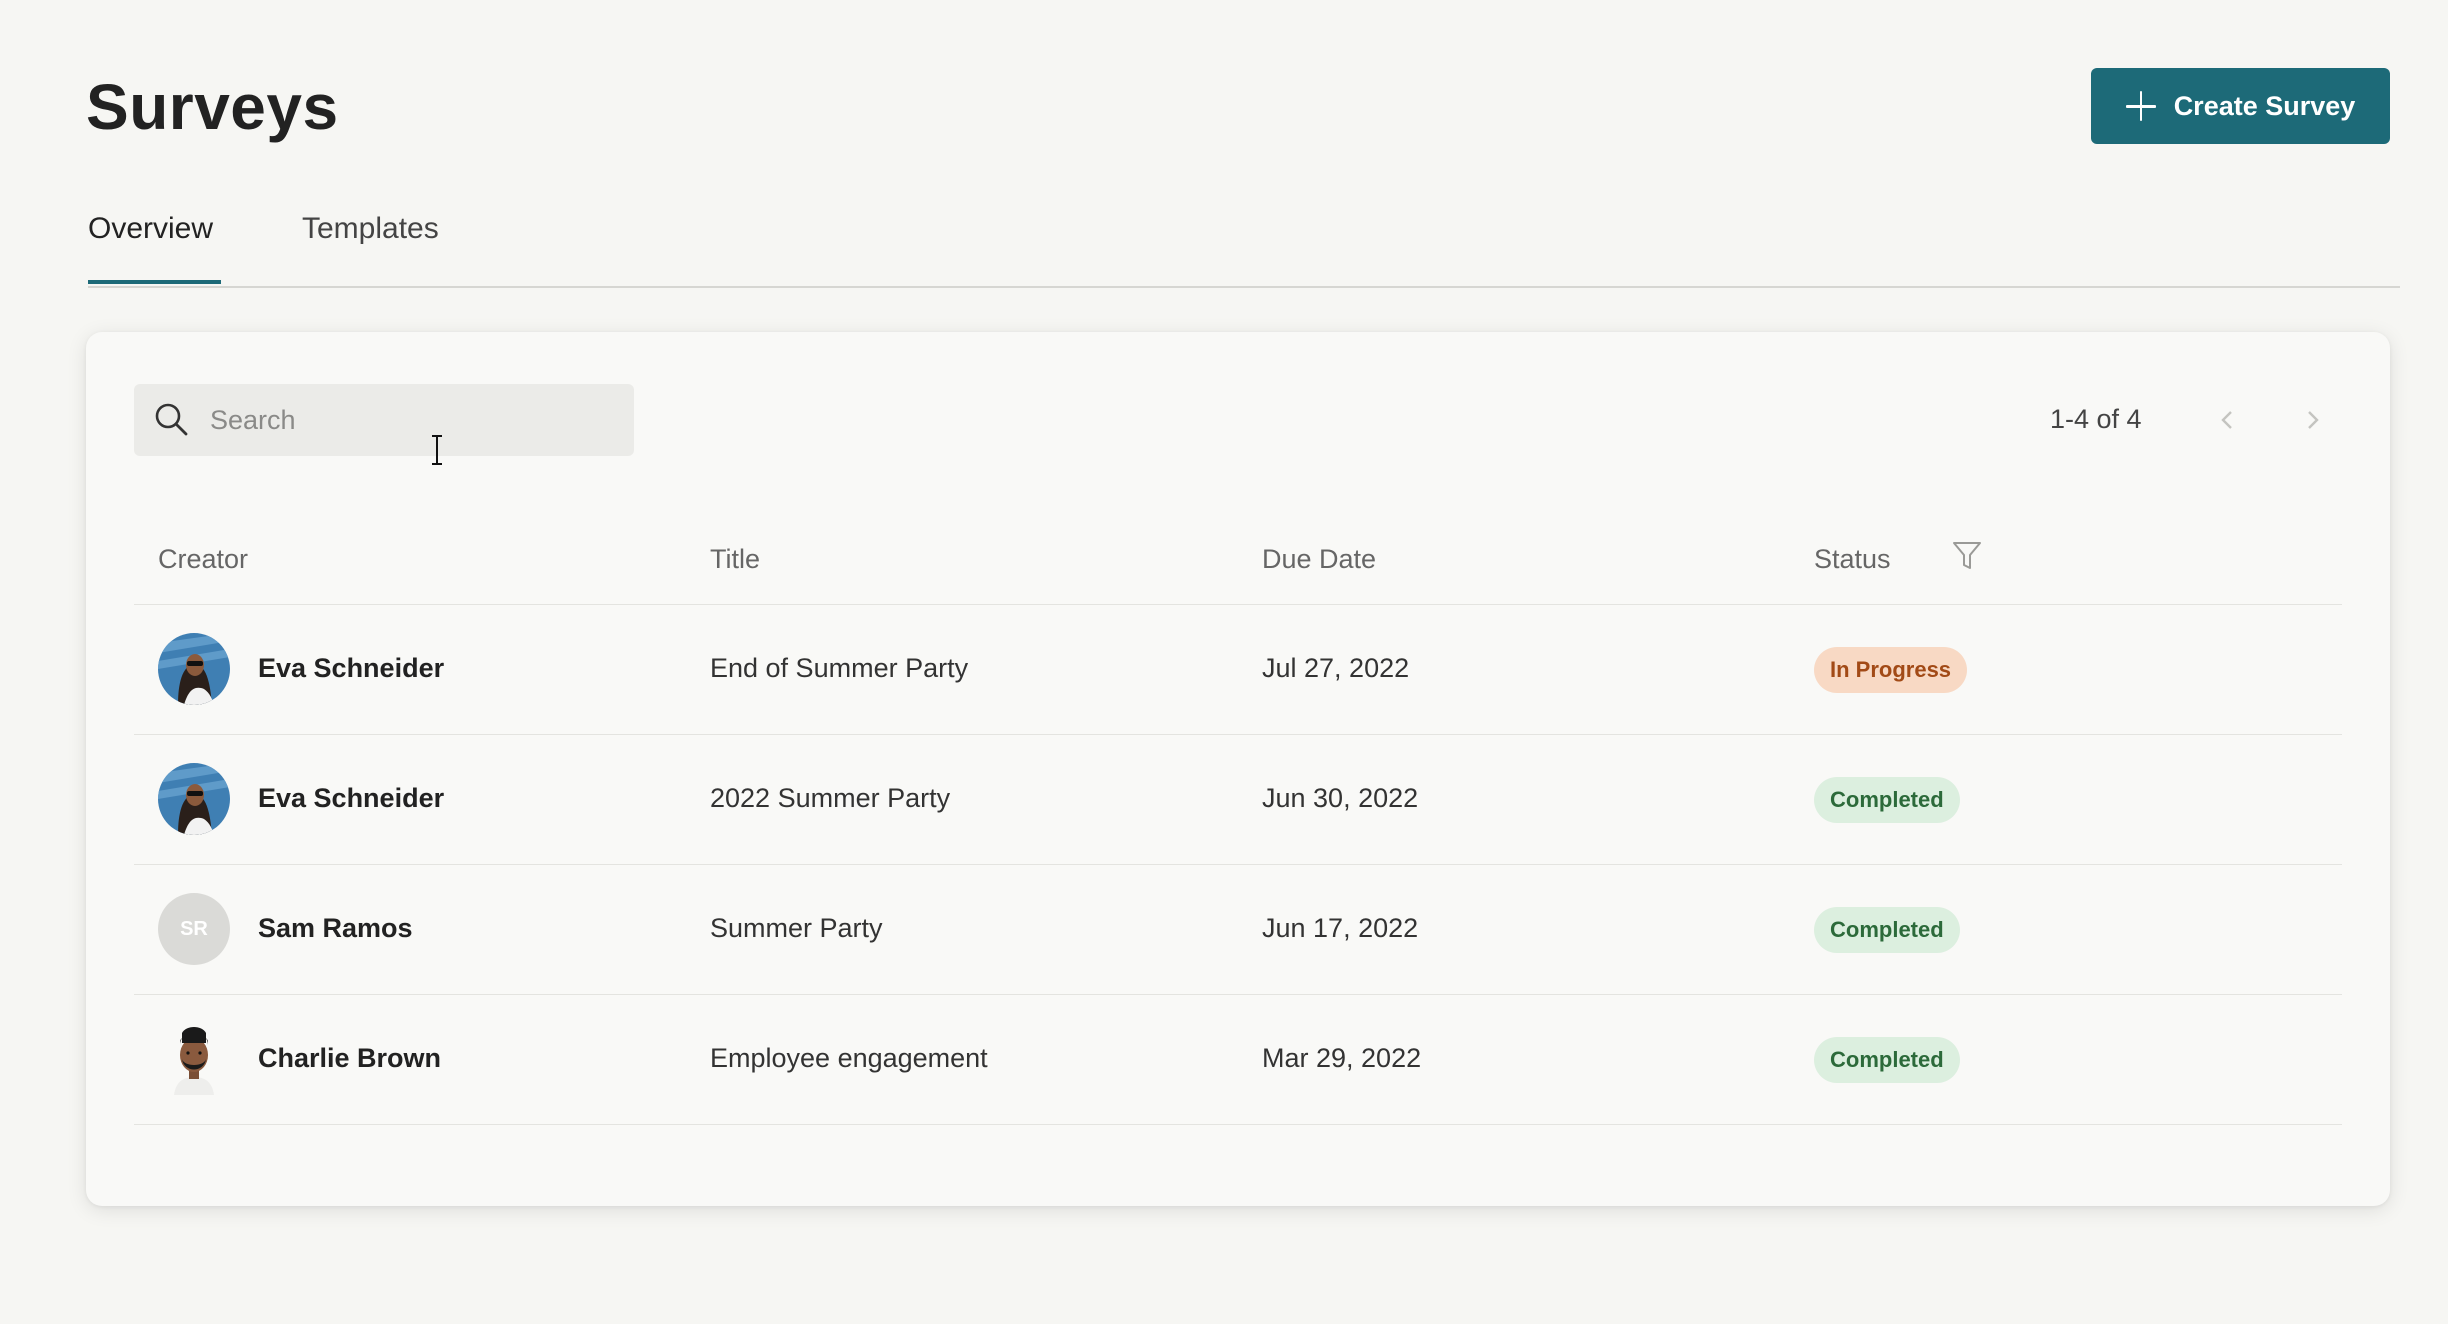 Image resolution: width=2448 pixels, height=1324 pixels. I want to click on chevron-left-icon, so click(2226, 420).